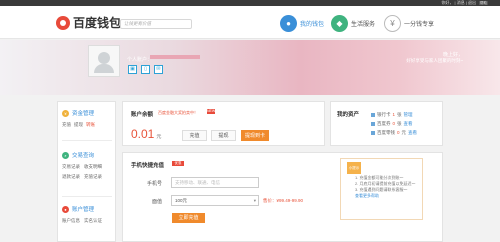 Image resolution: width=500 pixels, height=242 pixels. Describe the element at coordinates (93, 221) in the screenshot. I see `sidebar-item-verification: 实名认证` at that location.